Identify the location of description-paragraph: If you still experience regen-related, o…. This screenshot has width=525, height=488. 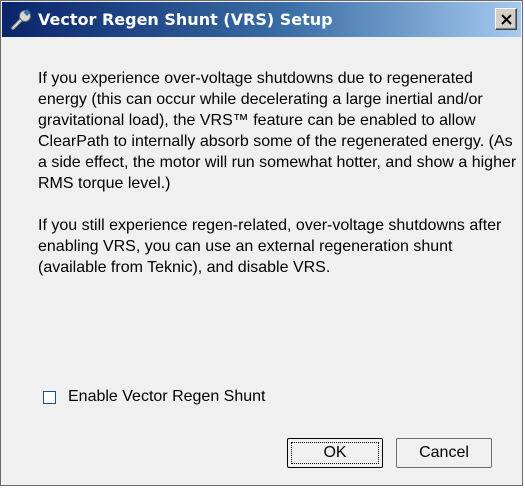
(270, 246).